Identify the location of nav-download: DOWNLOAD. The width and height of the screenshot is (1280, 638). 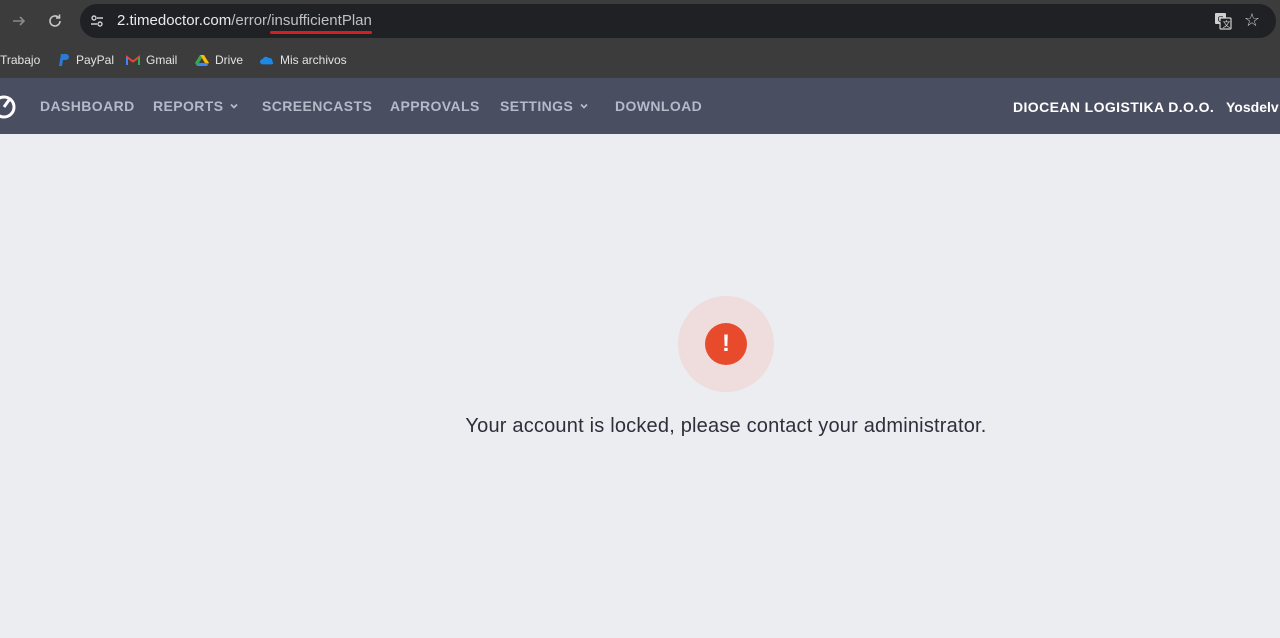
(658, 106).